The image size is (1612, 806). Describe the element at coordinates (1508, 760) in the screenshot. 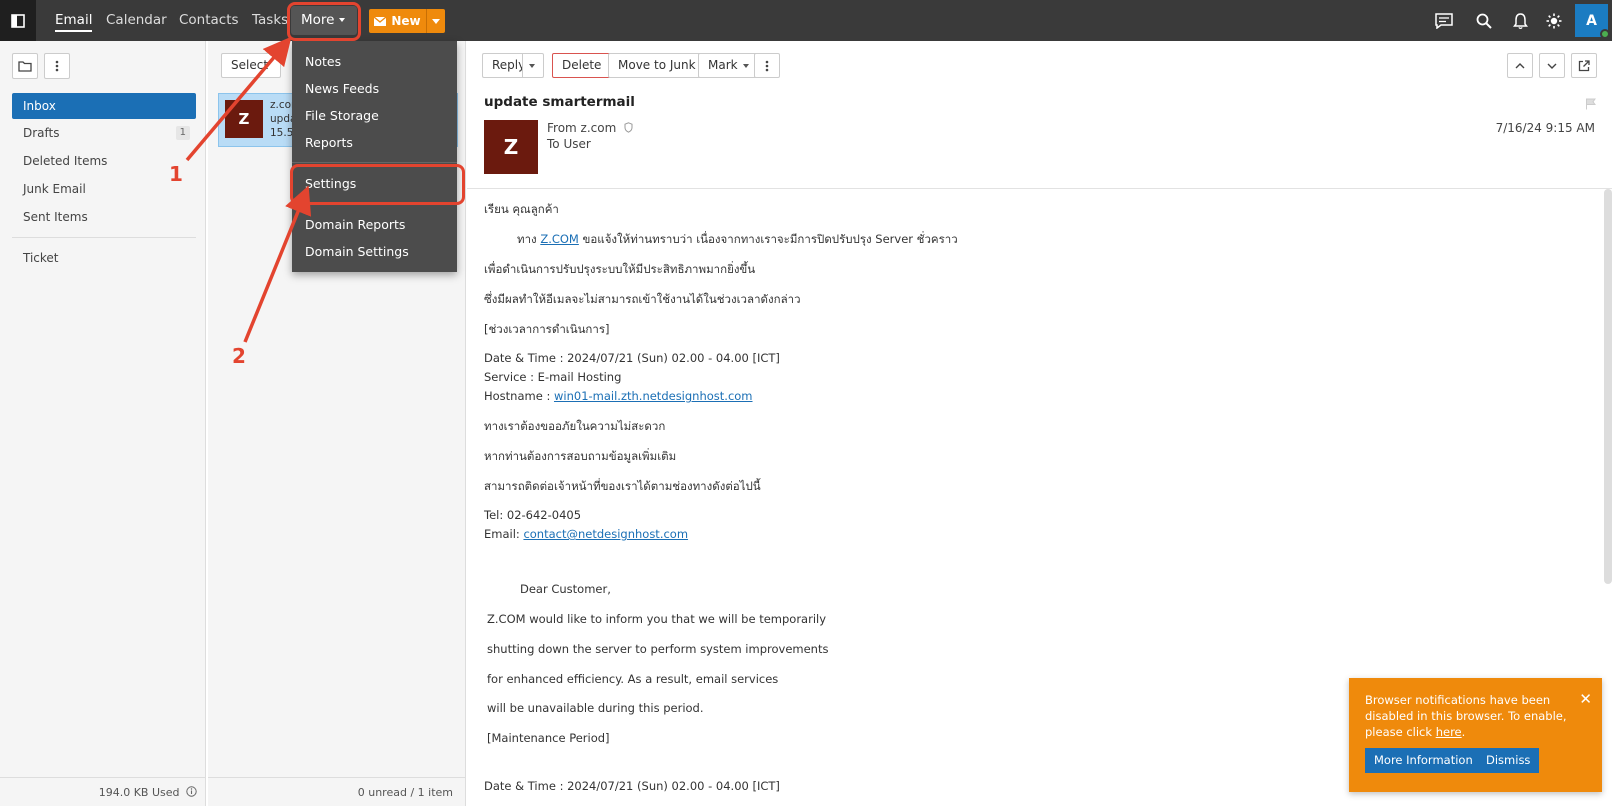

I see `dismiss-button: Dismiss` at that location.